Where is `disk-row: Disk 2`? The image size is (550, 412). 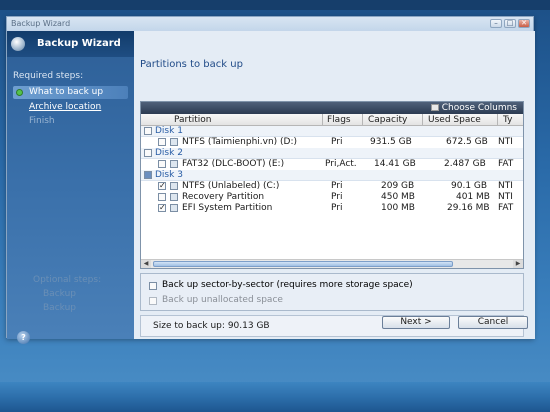 disk-row: Disk 2 is located at coordinates (332, 153).